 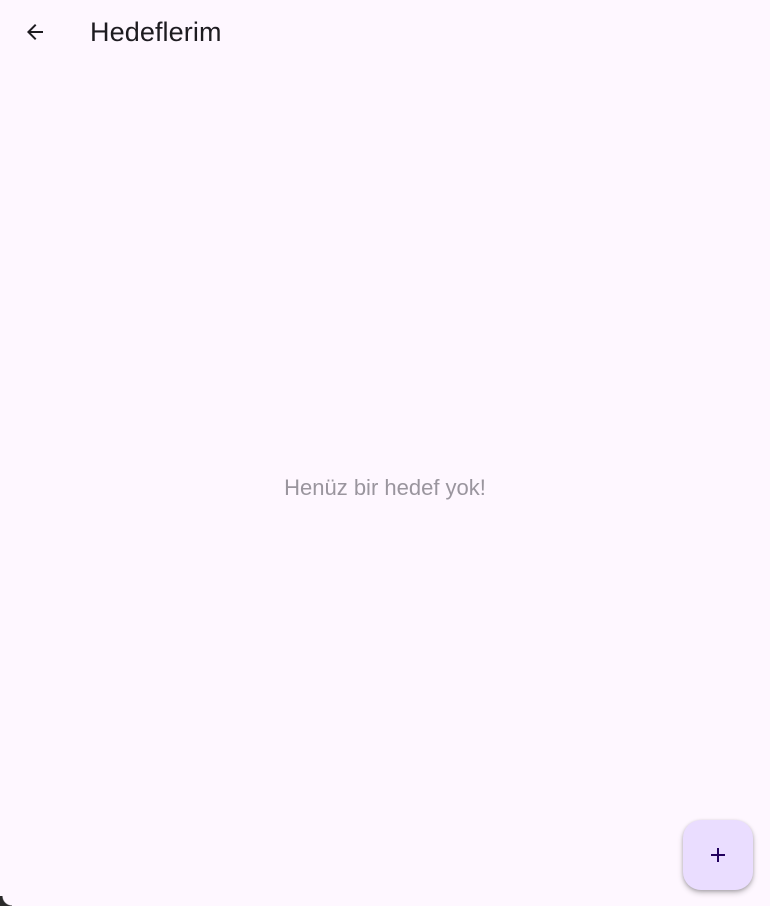 I want to click on window-corner, so click(x=6, y=901).